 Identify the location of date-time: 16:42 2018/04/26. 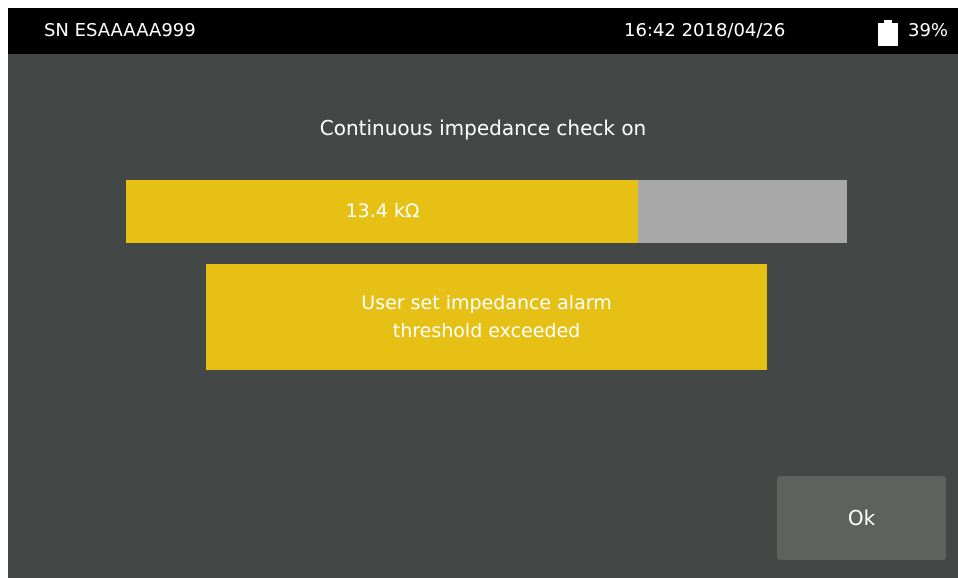
(705, 30).